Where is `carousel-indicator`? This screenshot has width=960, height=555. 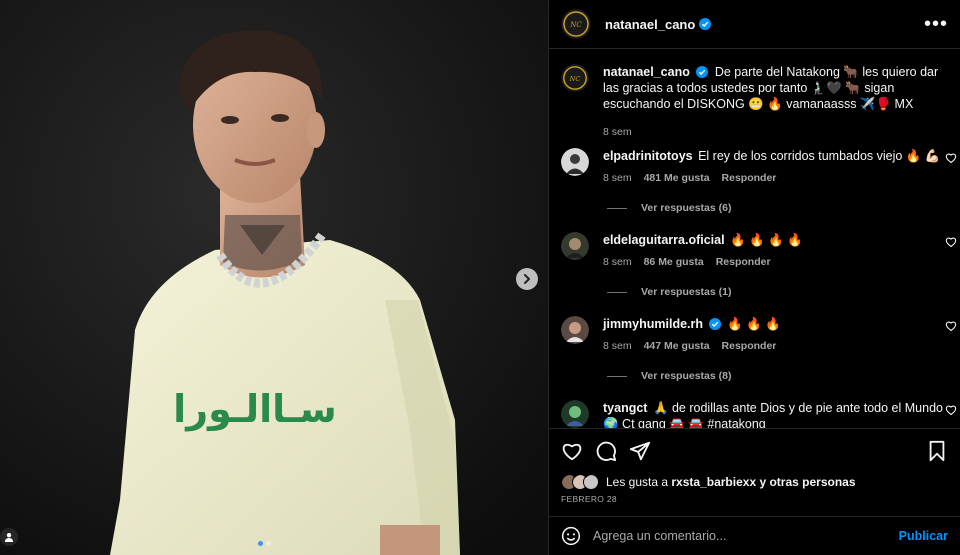
carousel-indicator is located at coordinates (264, 543).